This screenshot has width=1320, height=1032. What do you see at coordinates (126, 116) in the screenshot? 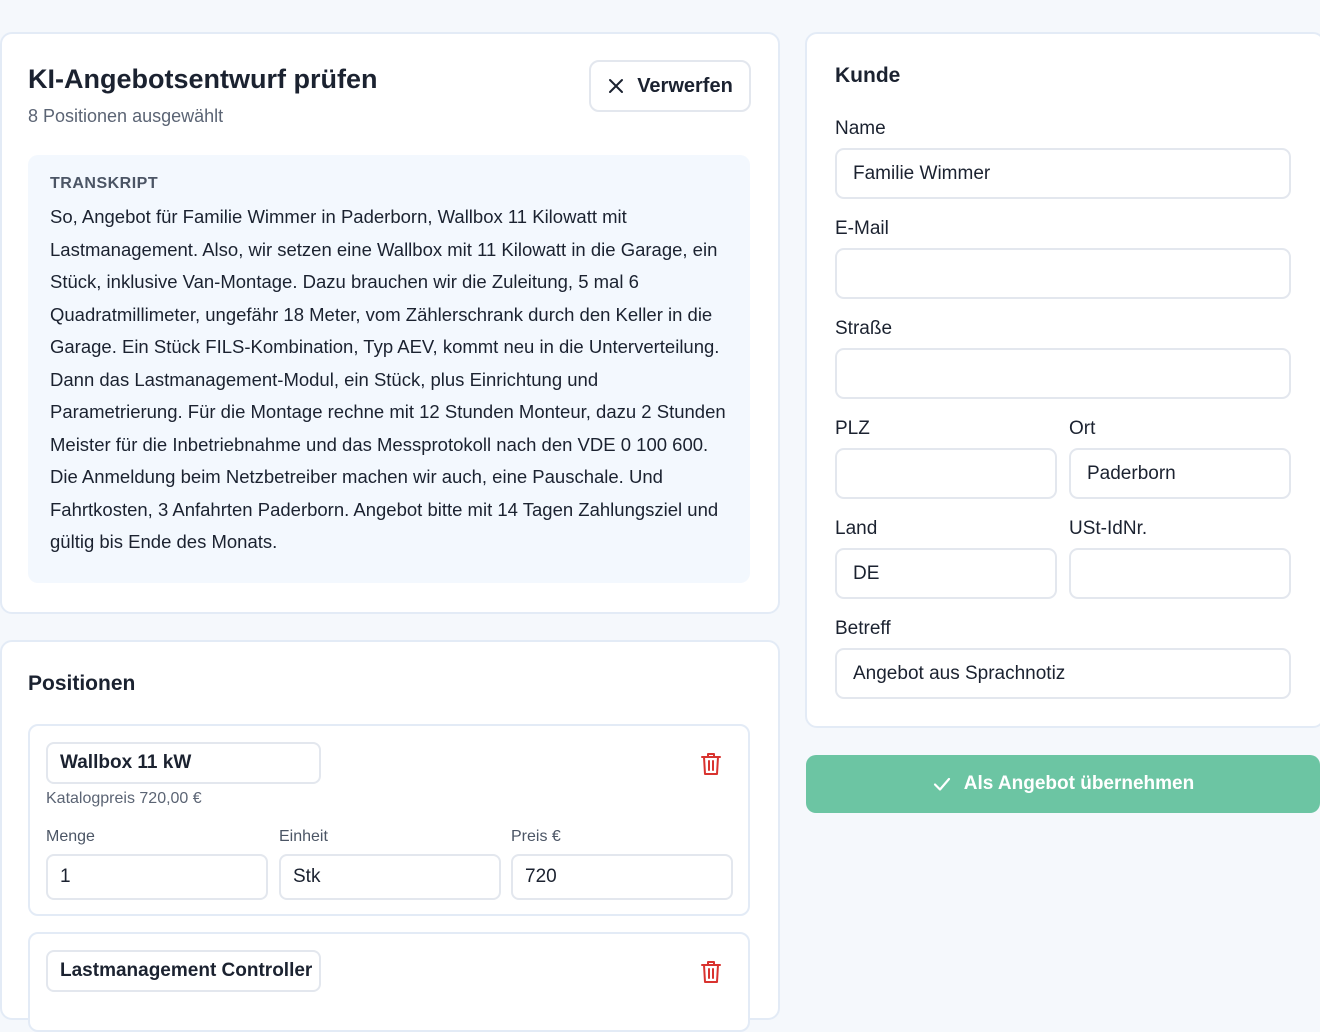
I see `selected-count: 8 Positionen ausgewählt` at bounding box center [126, 116].